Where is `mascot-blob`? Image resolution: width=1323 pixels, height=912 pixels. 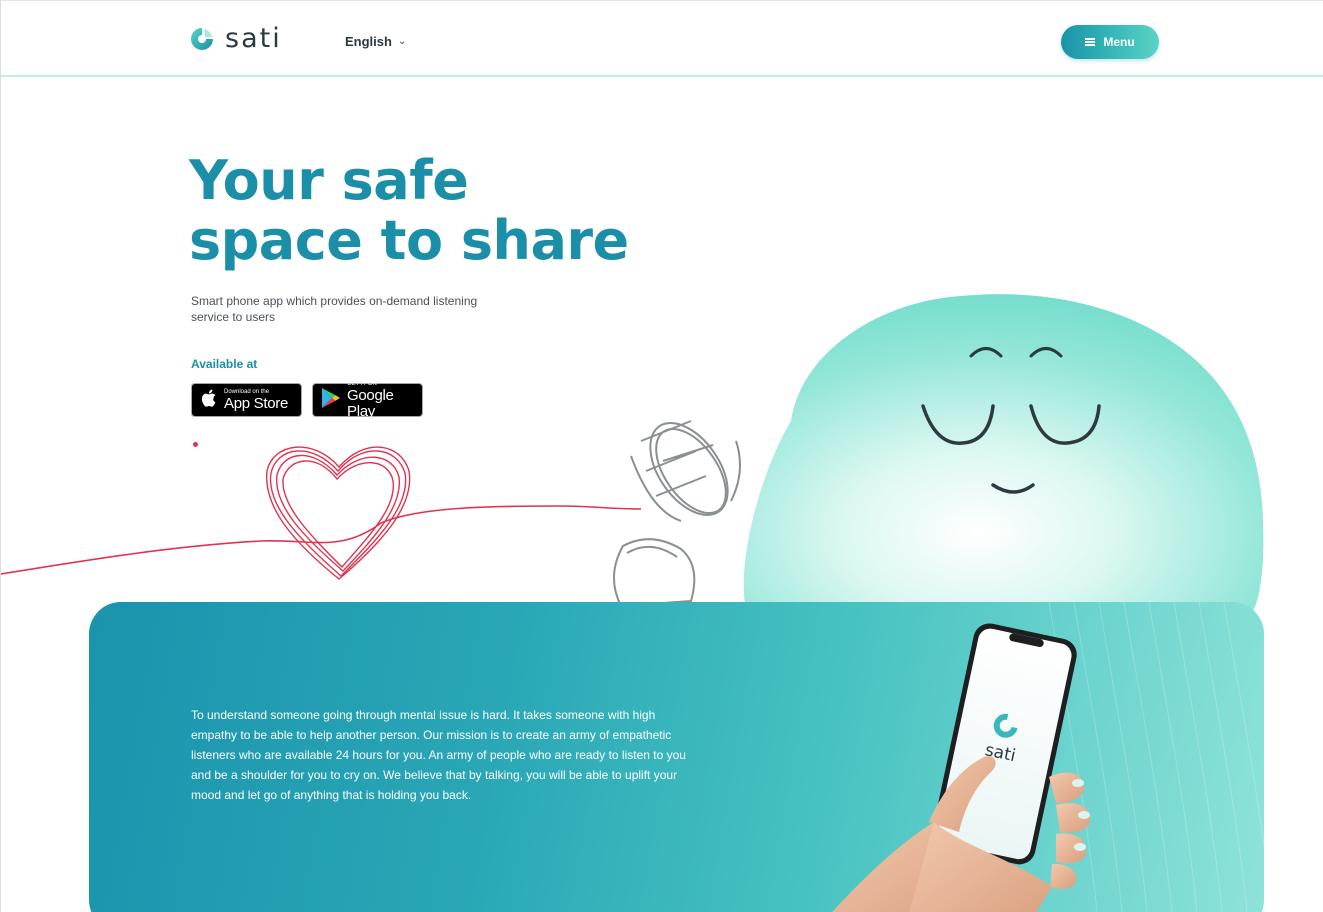
mascot-blob is located at coordinates (1003, 452).